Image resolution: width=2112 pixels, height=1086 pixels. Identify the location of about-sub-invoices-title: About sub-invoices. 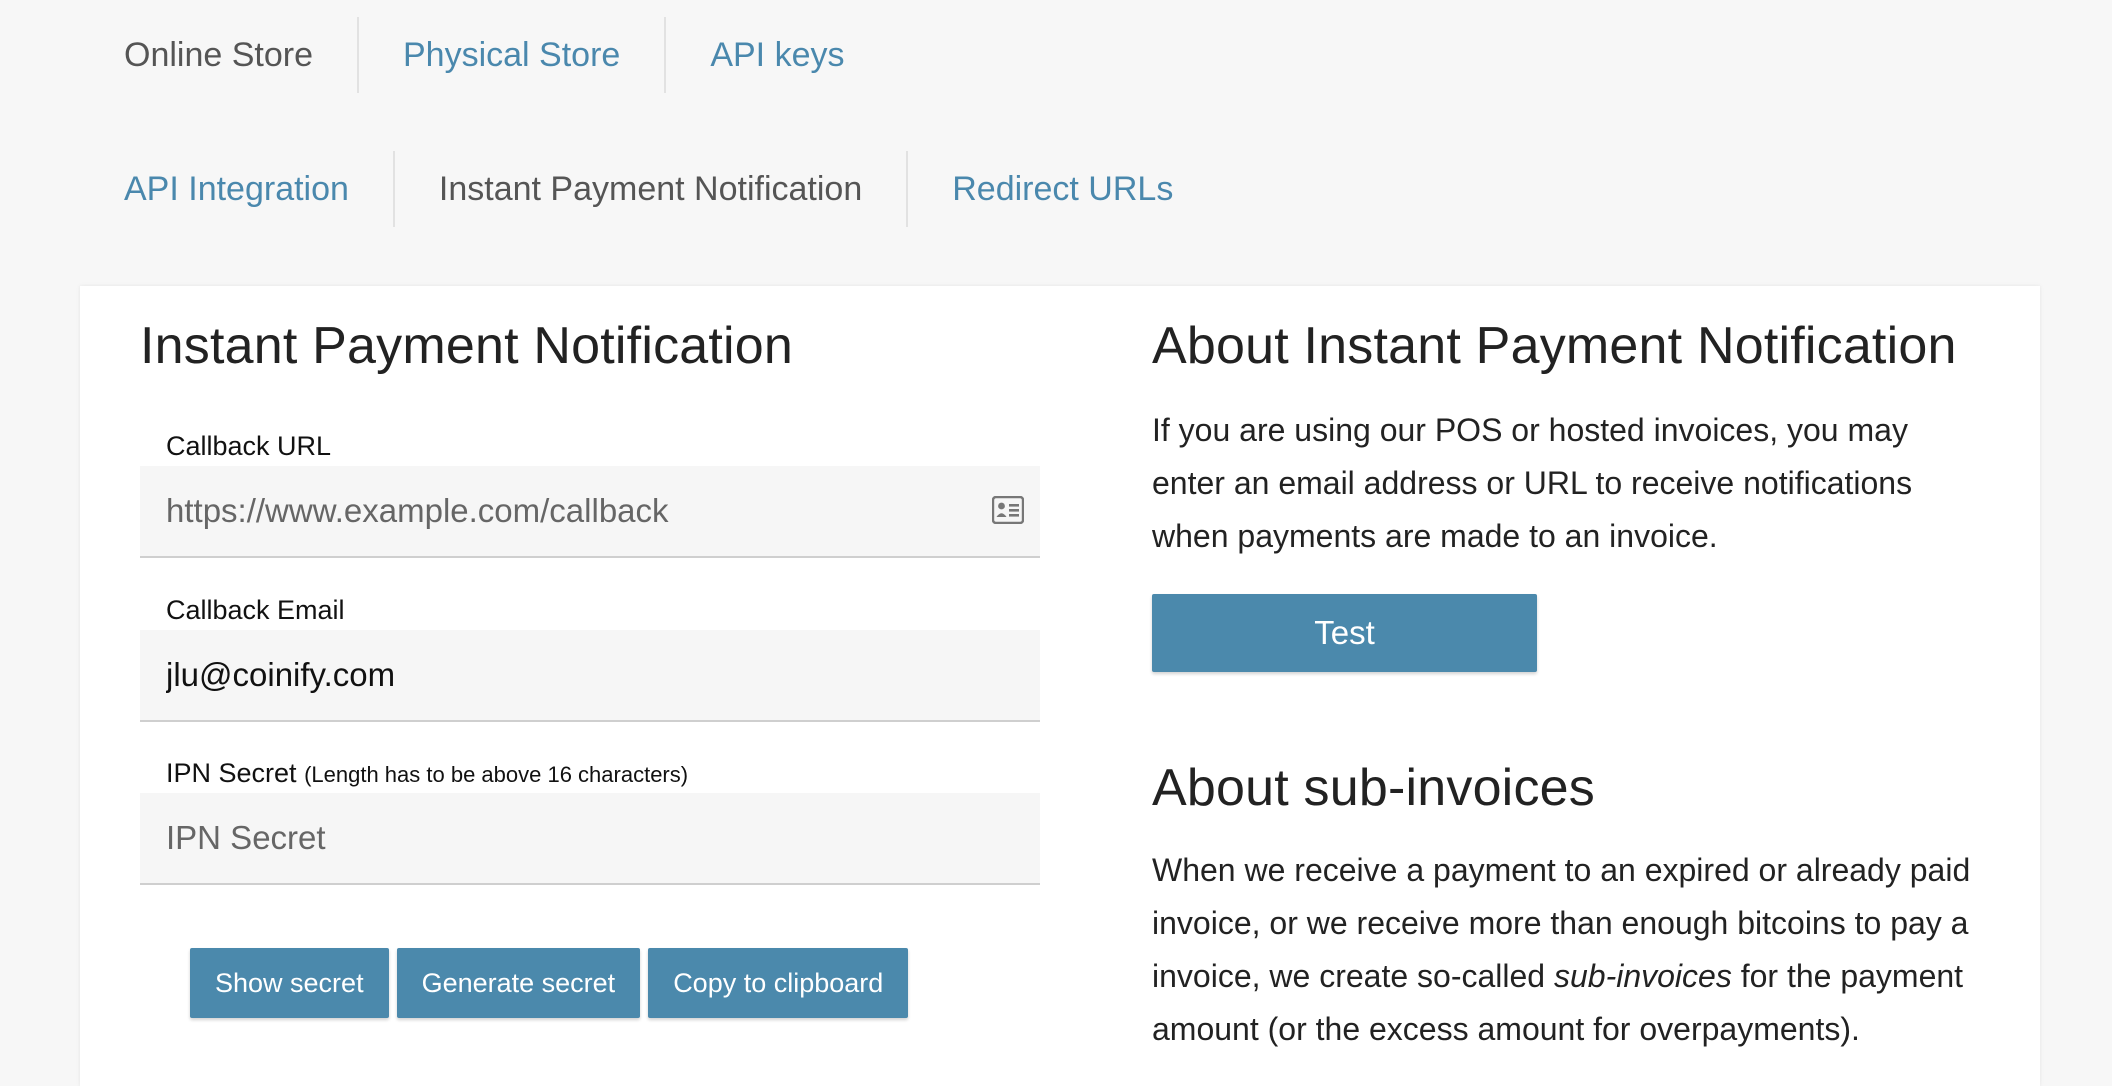
(1373, 788).